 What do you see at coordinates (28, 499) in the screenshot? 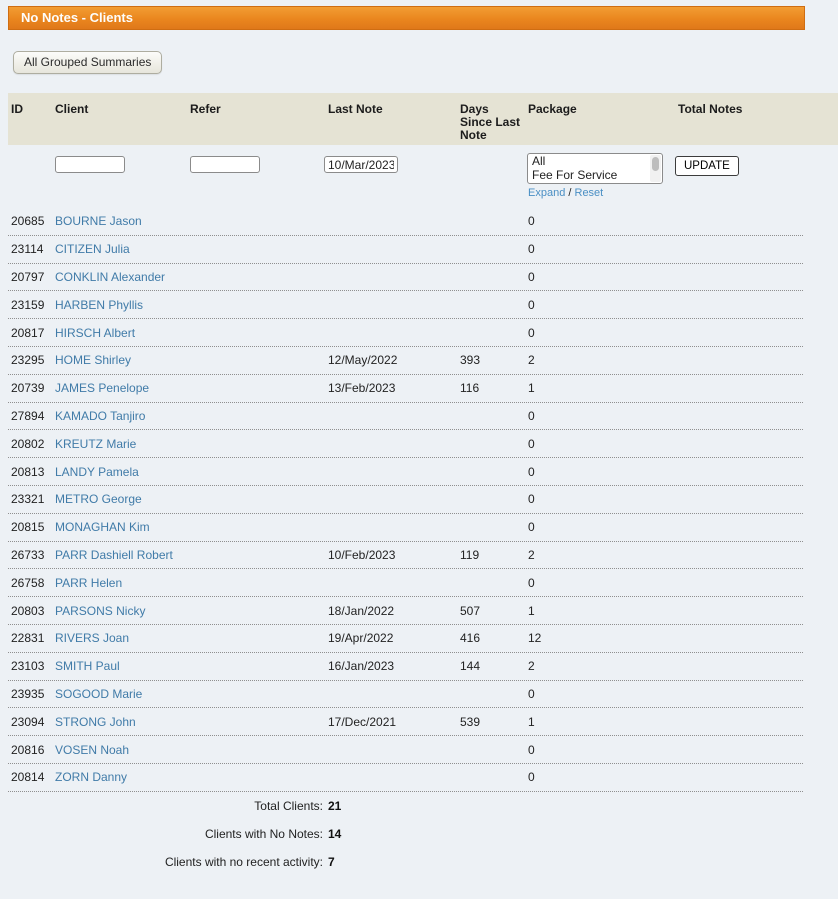
I see `client-id-cell: 23321` at bounding box center [28, 499].